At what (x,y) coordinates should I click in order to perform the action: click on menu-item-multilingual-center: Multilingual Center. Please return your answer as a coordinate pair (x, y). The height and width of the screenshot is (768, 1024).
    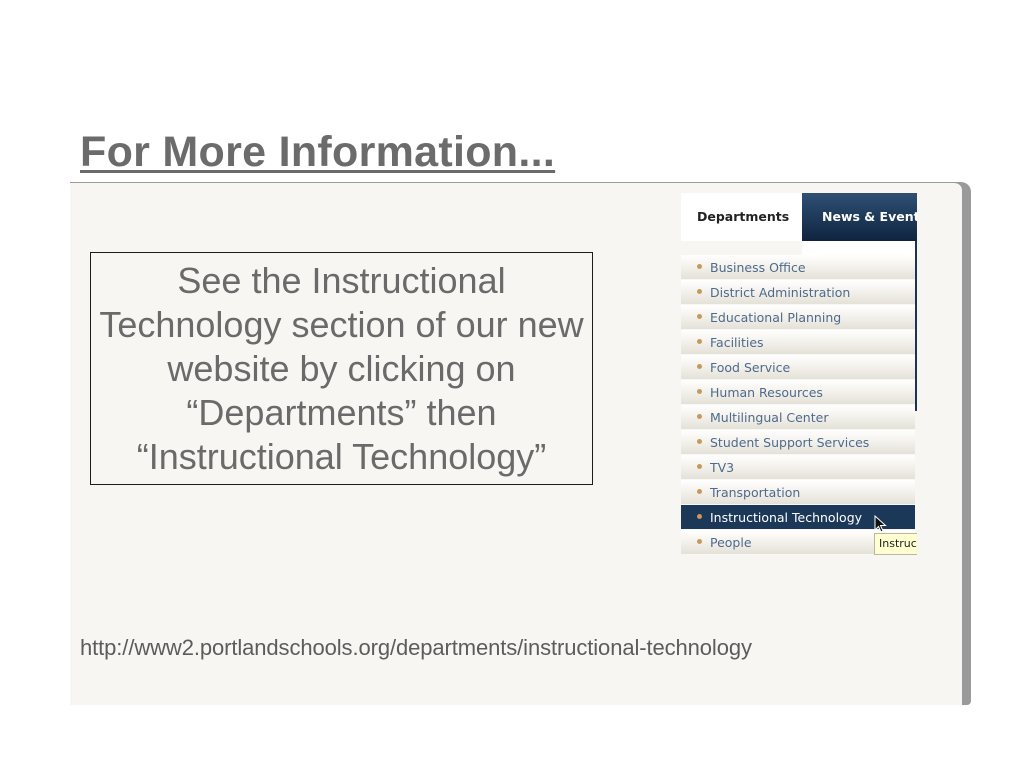
    Looking at the image, I should click on (798, 417).